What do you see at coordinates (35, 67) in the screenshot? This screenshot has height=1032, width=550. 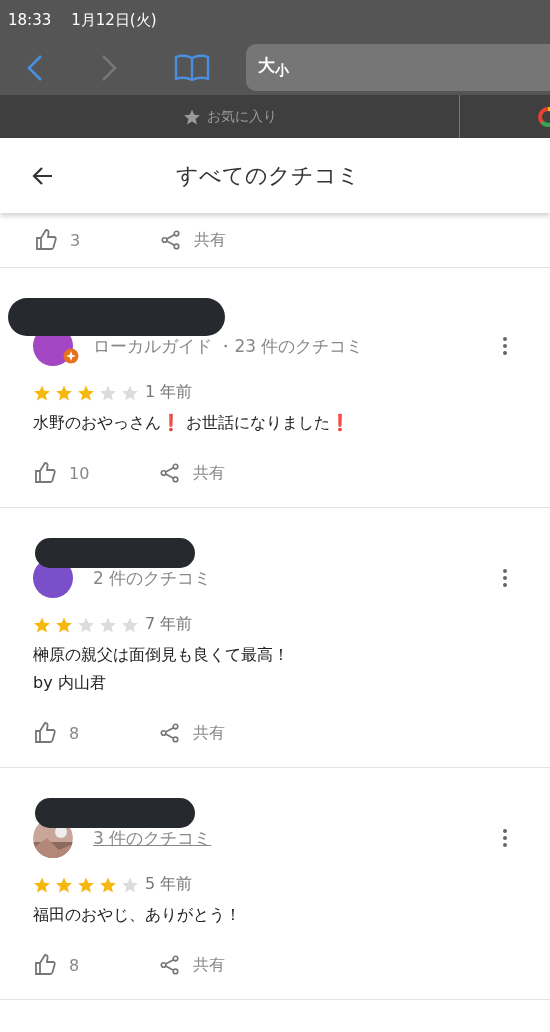 I see `back-icon` at bounding box center [35, 67].